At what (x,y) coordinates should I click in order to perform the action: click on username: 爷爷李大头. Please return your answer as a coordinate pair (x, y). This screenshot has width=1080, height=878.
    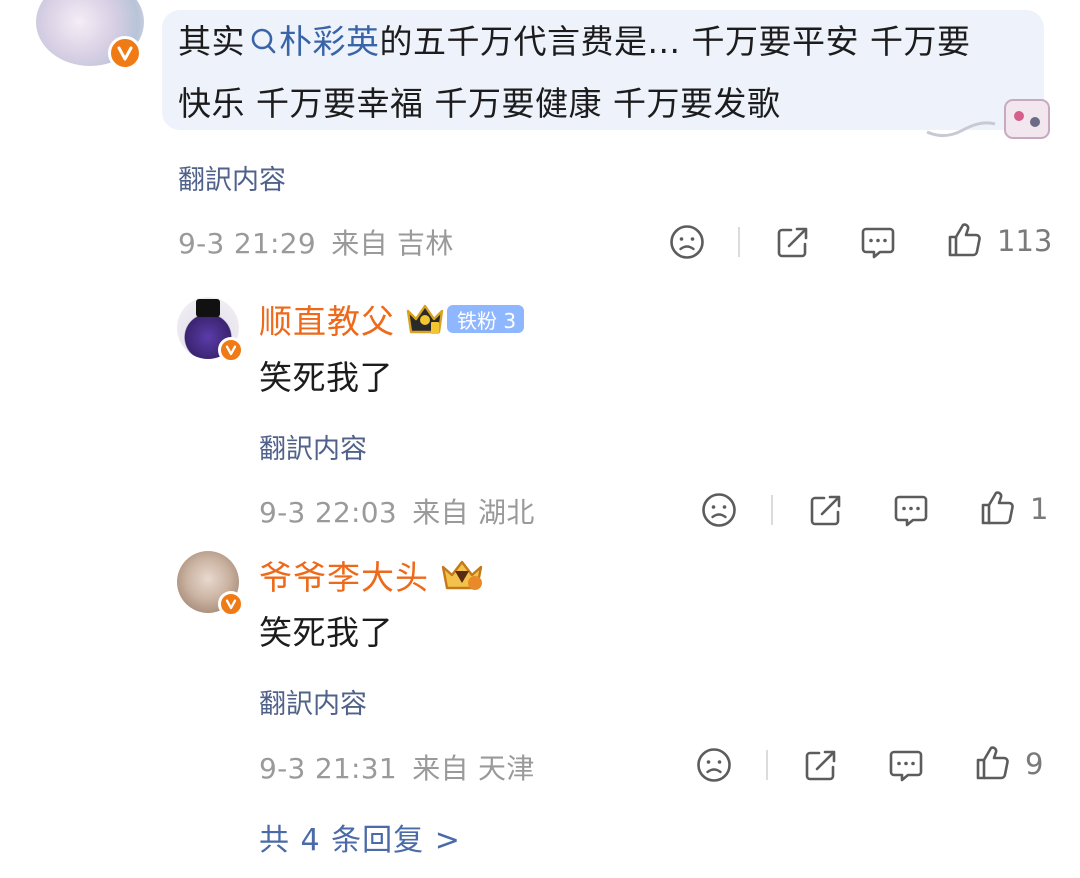
    Looking at the image, I should click on (344, 575).